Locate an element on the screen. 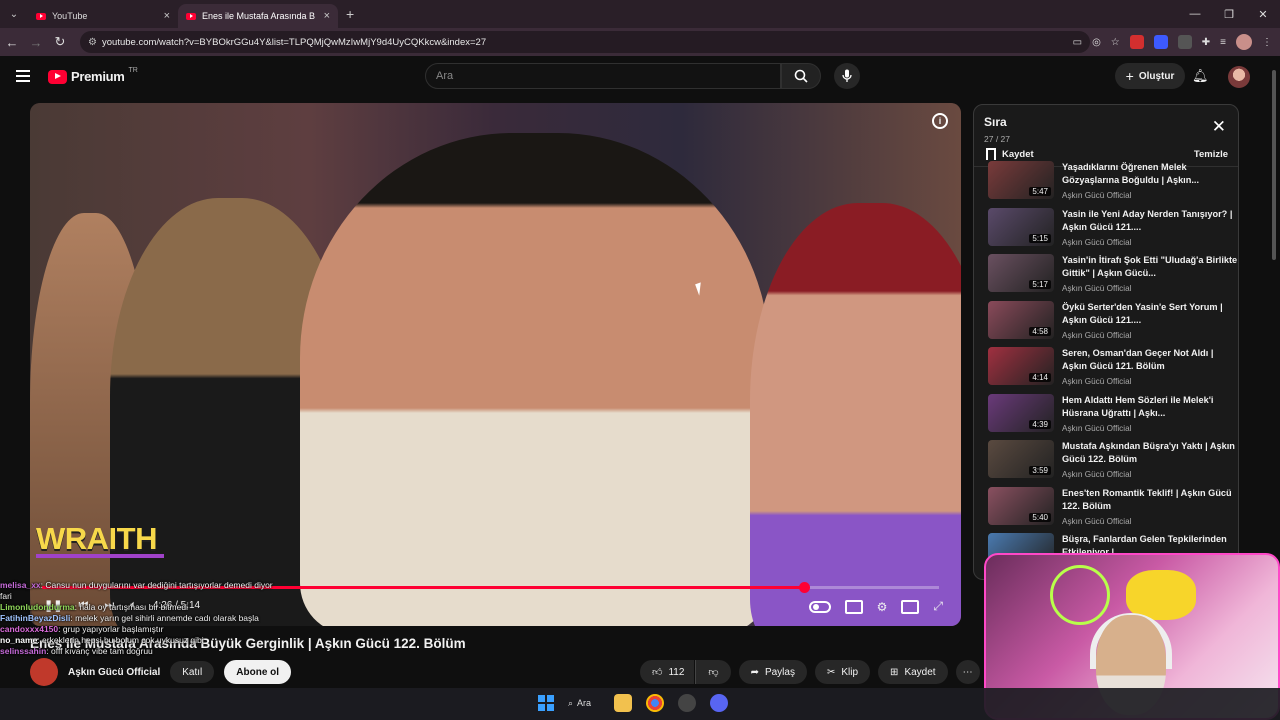  minimize-icon: — is located at coordinates (1195, 14).